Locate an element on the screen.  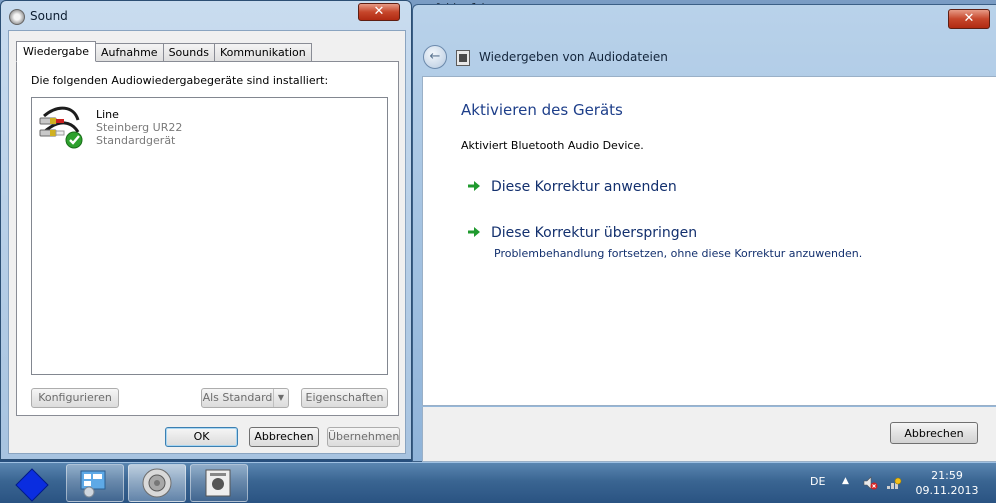
apply-fix-label: Diese Korrektur anwenden is located at coordinates (584, 187).